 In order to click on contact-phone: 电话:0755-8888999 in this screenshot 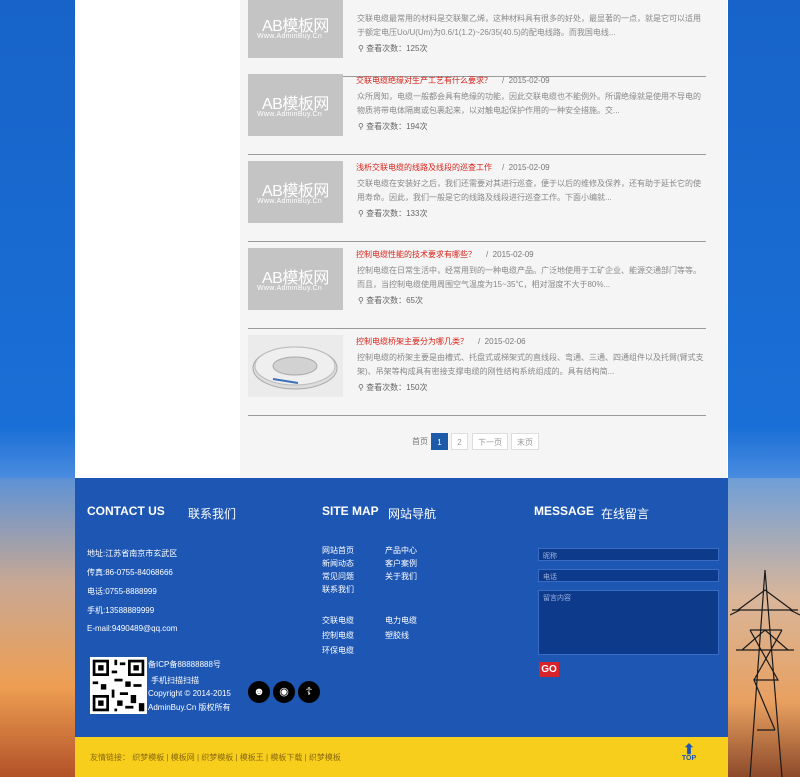, I will do `click(122, 591)`.